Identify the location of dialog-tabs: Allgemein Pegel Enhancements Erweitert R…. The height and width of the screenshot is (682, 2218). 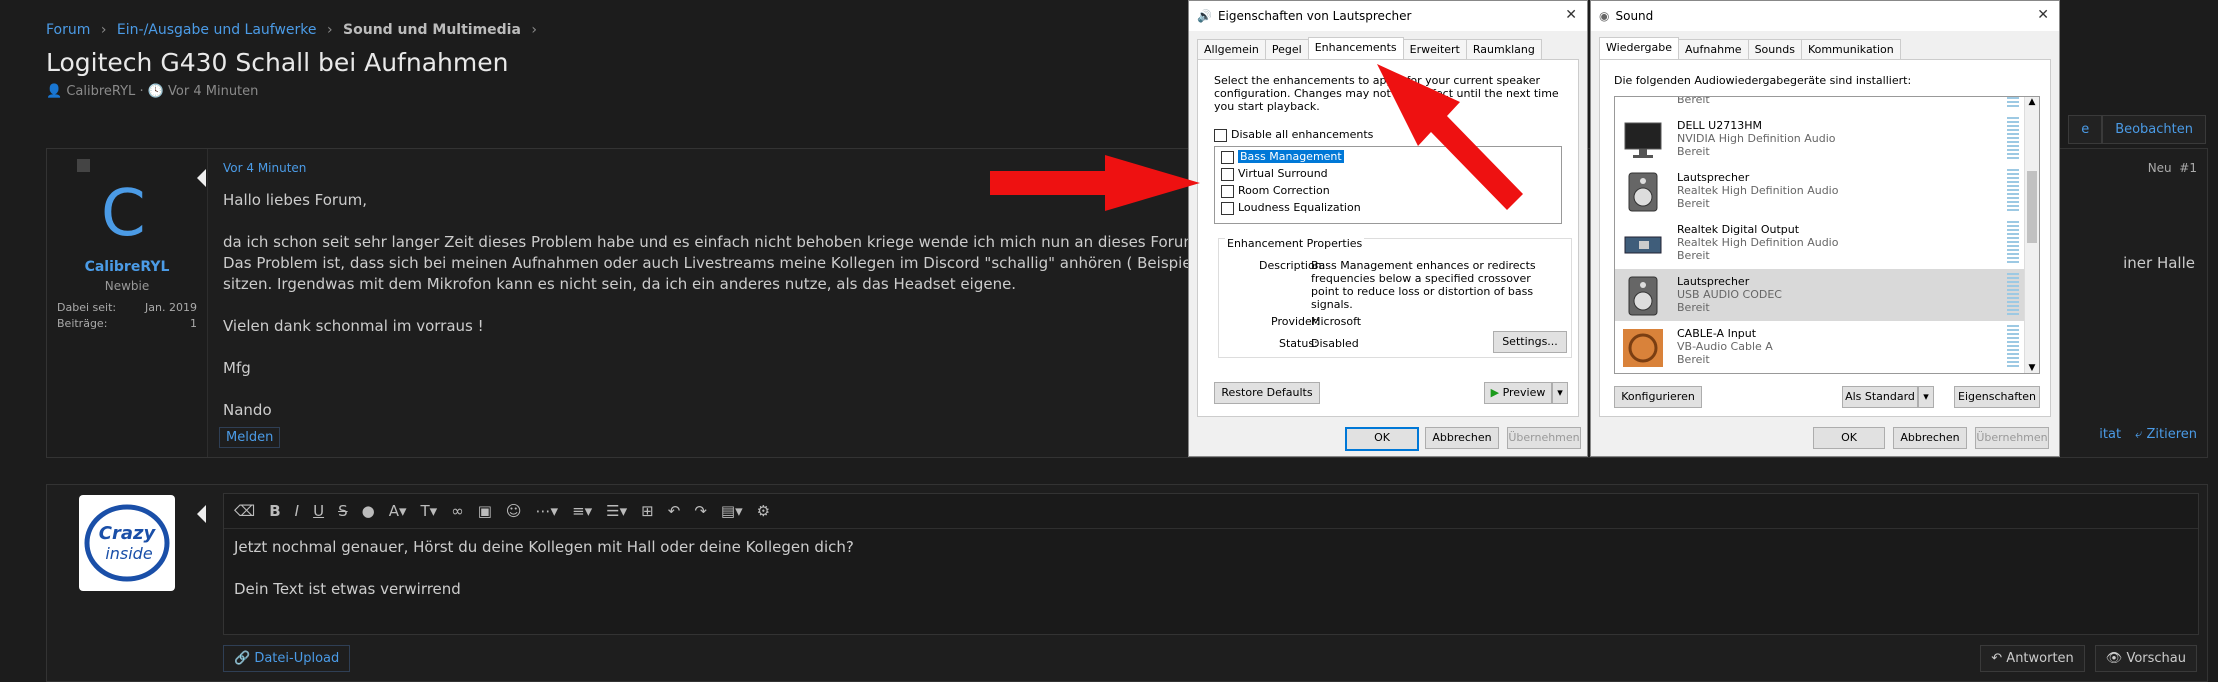
(1369, 49).